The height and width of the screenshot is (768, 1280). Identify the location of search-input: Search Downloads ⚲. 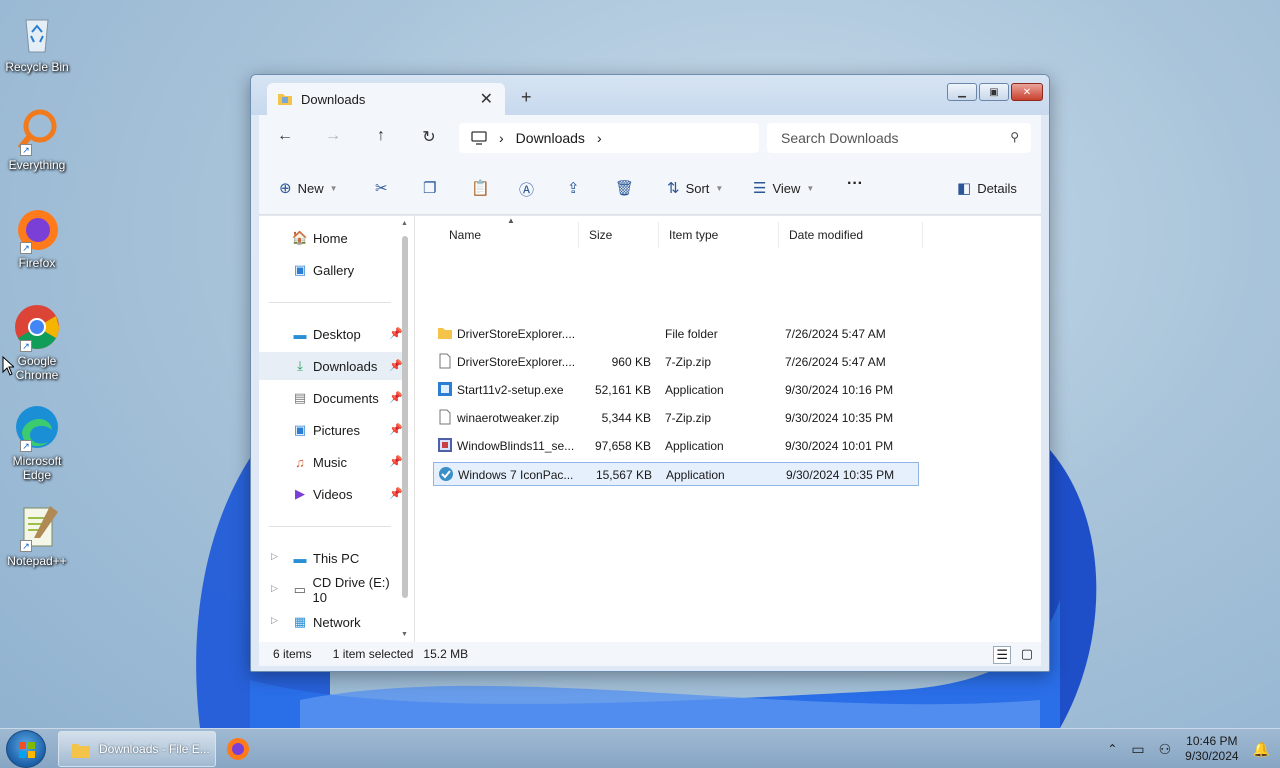
(899, 138).